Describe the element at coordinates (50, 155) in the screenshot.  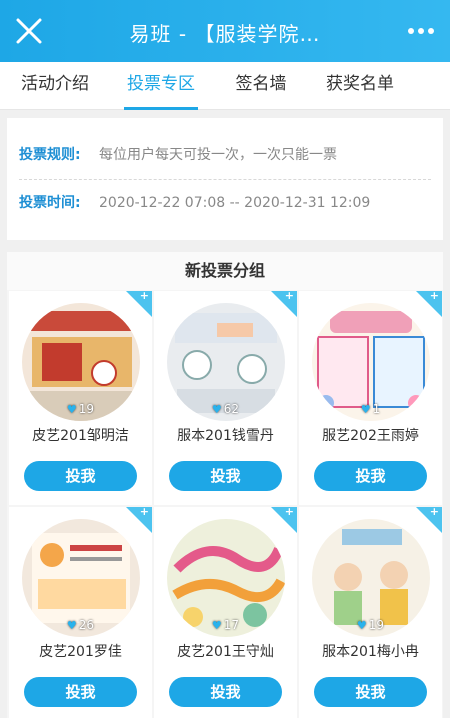
I see `rule-label: 投票规则:` at that location.